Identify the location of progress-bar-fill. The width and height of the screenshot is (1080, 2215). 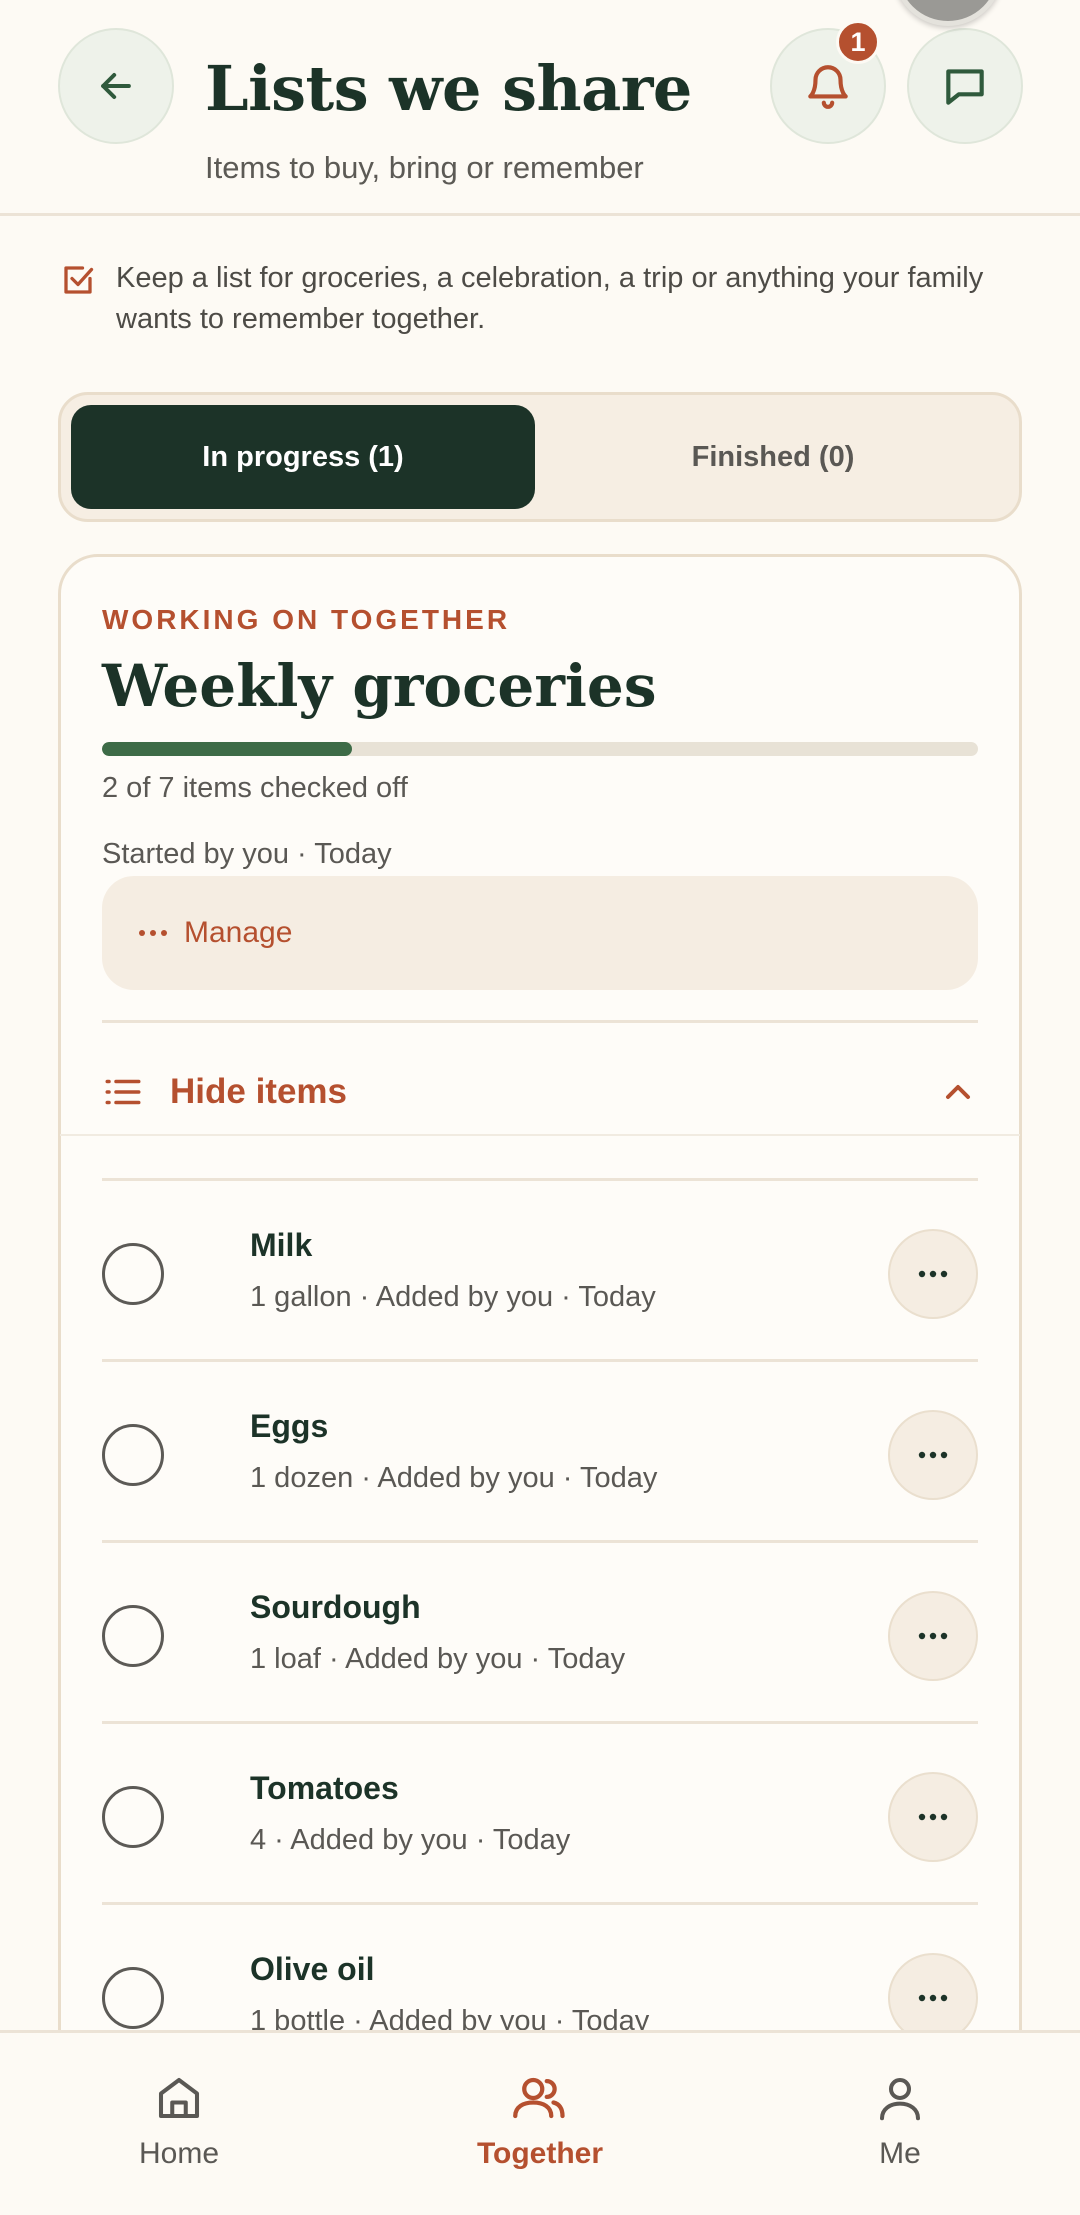
(227, 749).